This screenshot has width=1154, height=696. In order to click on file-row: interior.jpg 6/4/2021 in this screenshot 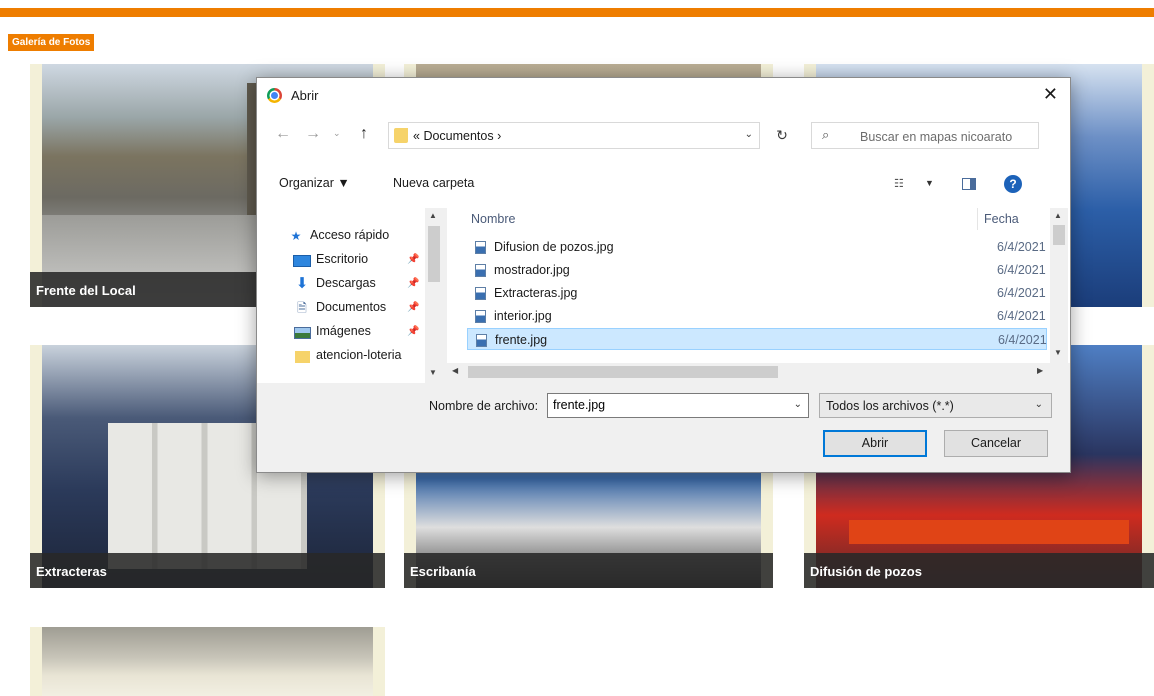, I will do `click(757, 316)`.